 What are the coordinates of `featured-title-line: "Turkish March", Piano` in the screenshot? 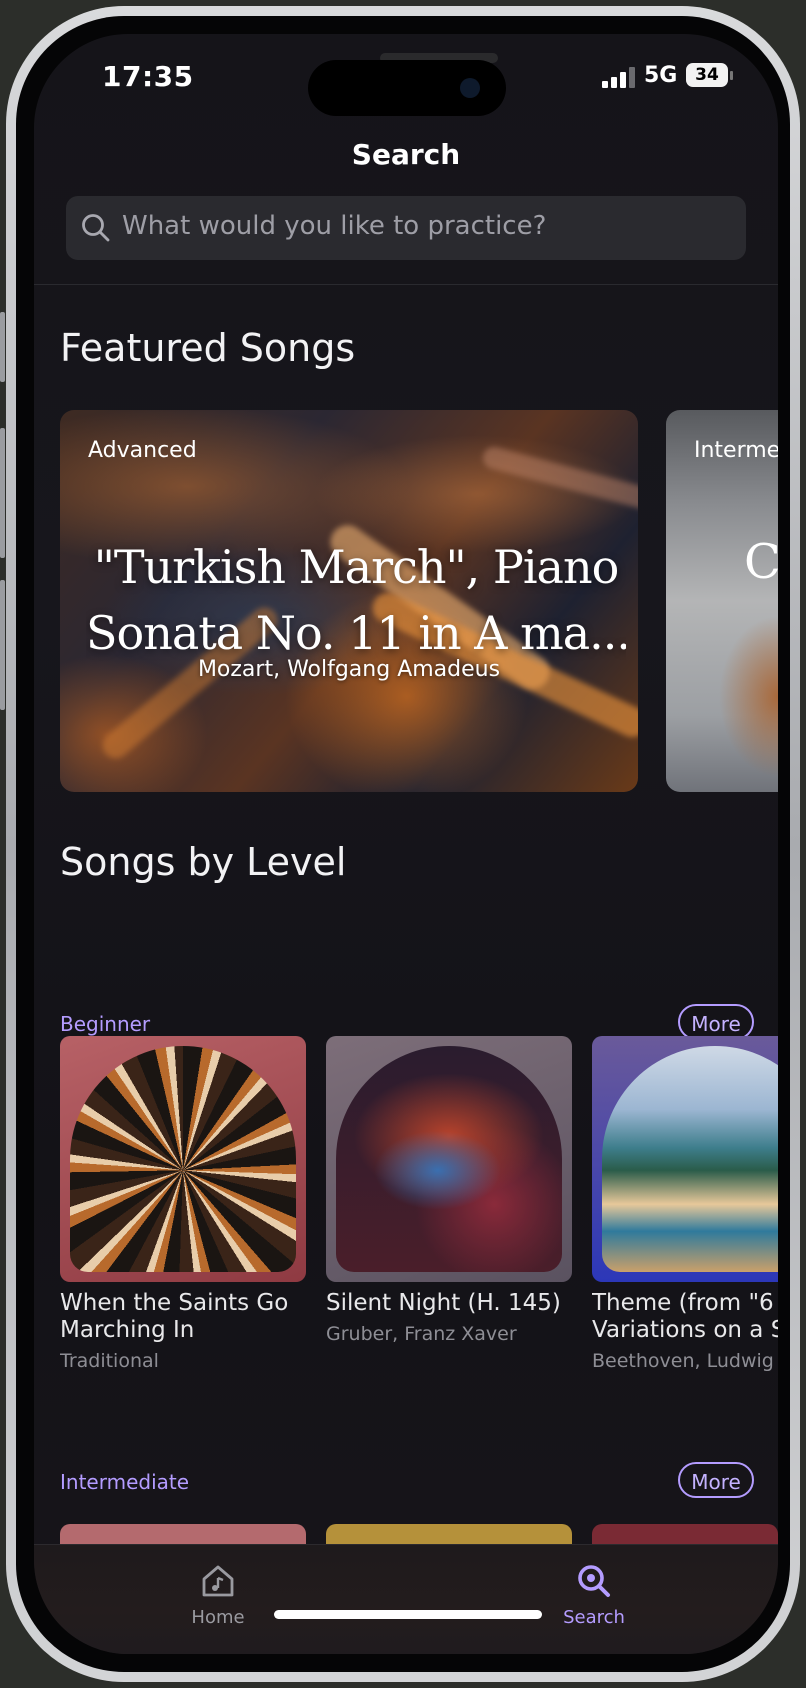 It's located at (356, 567).